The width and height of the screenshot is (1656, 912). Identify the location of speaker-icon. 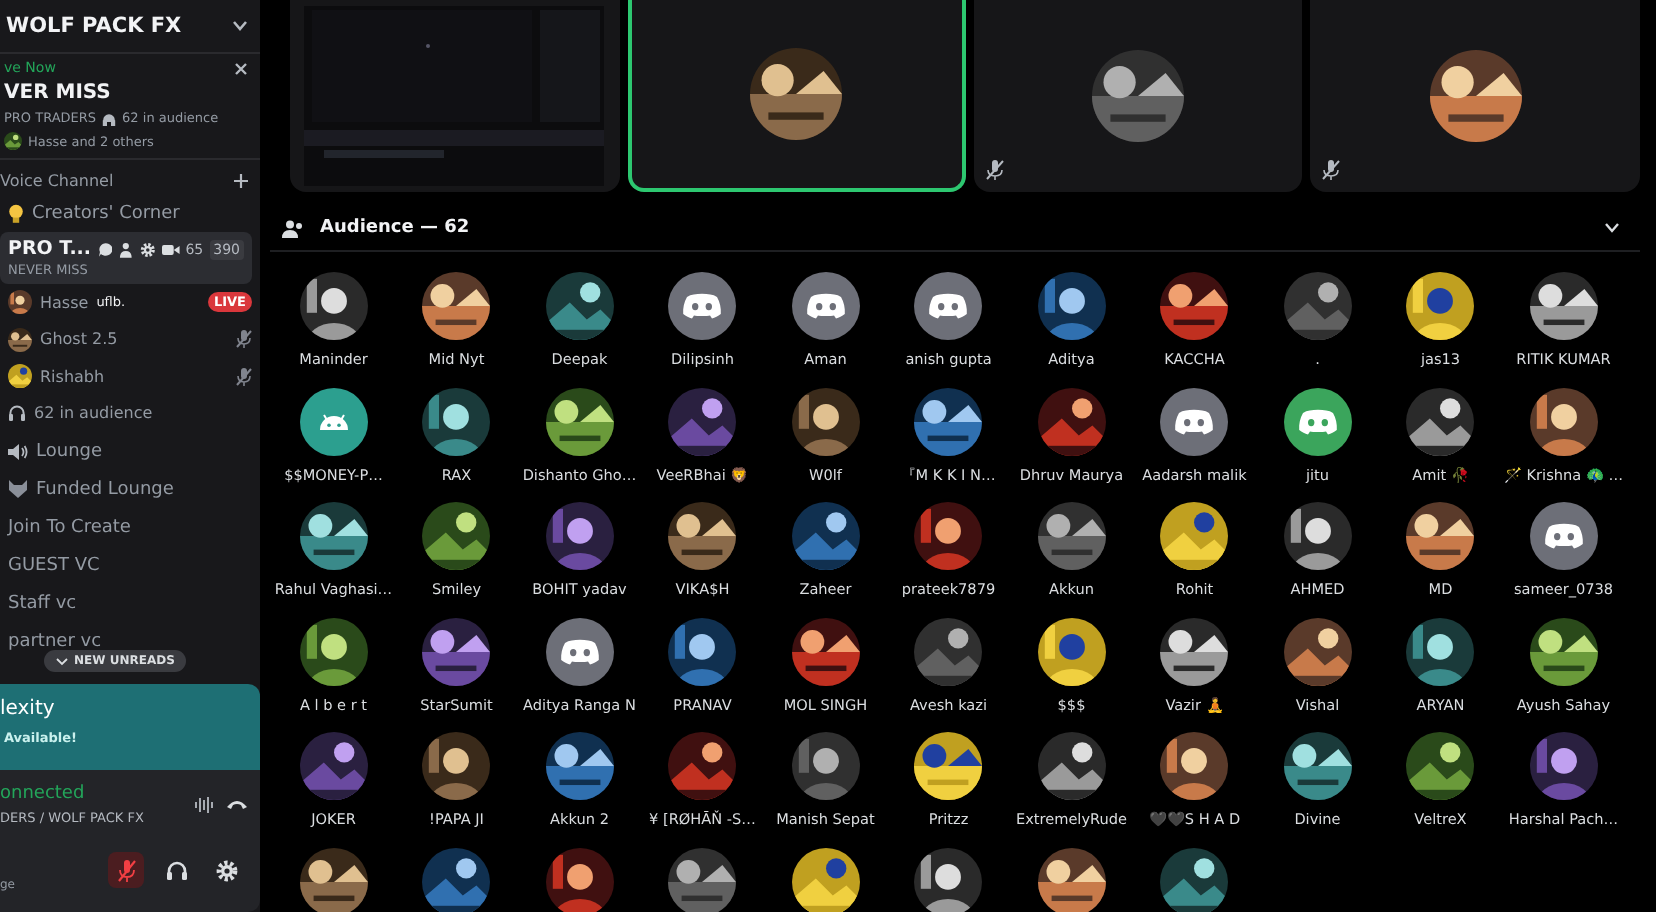
(18, 451).